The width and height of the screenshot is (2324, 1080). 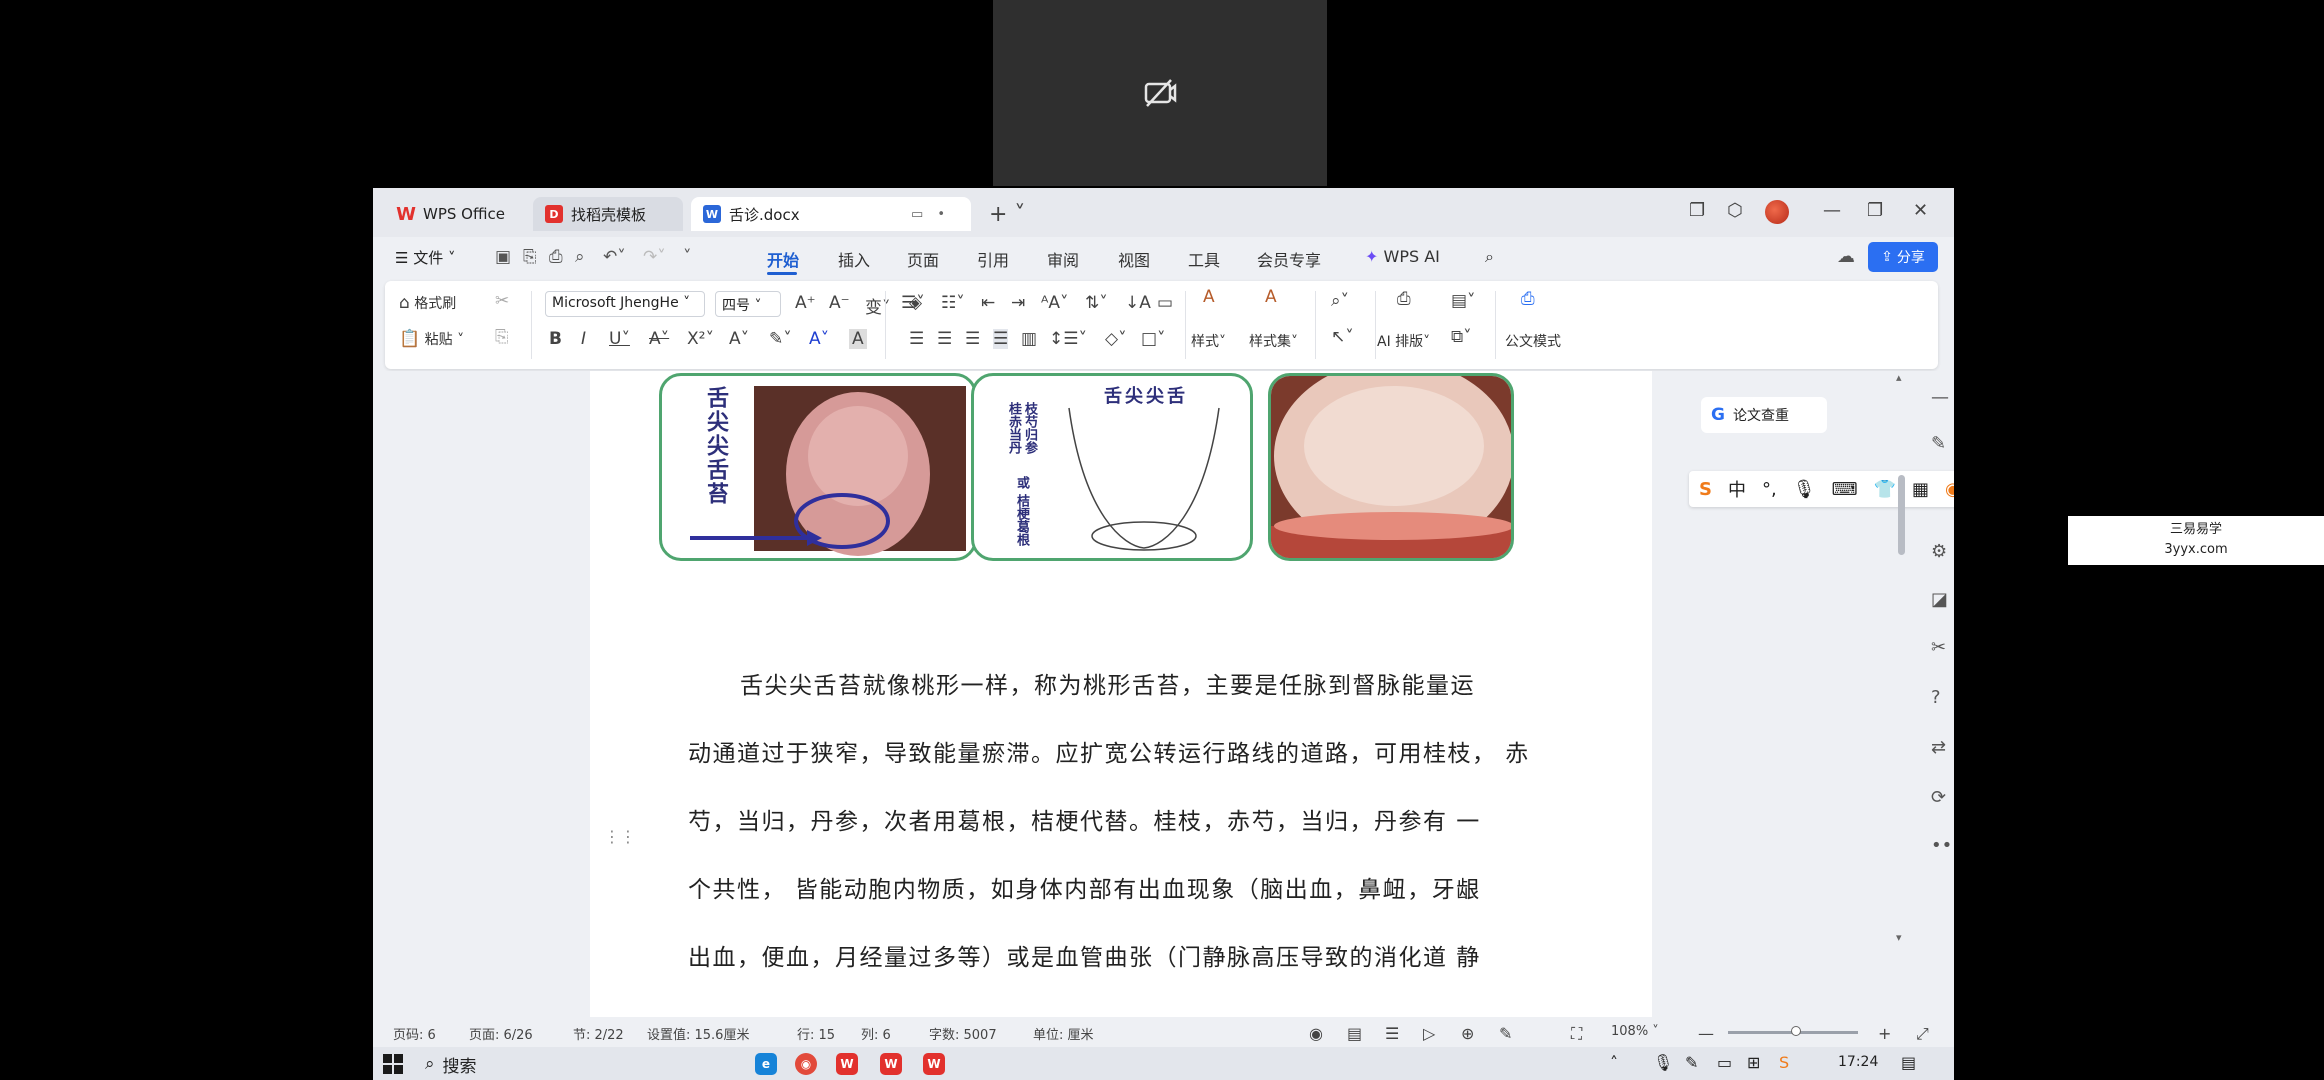 I want to click on tab-wps-office: W WPS Office, so click(x=455, y=214).